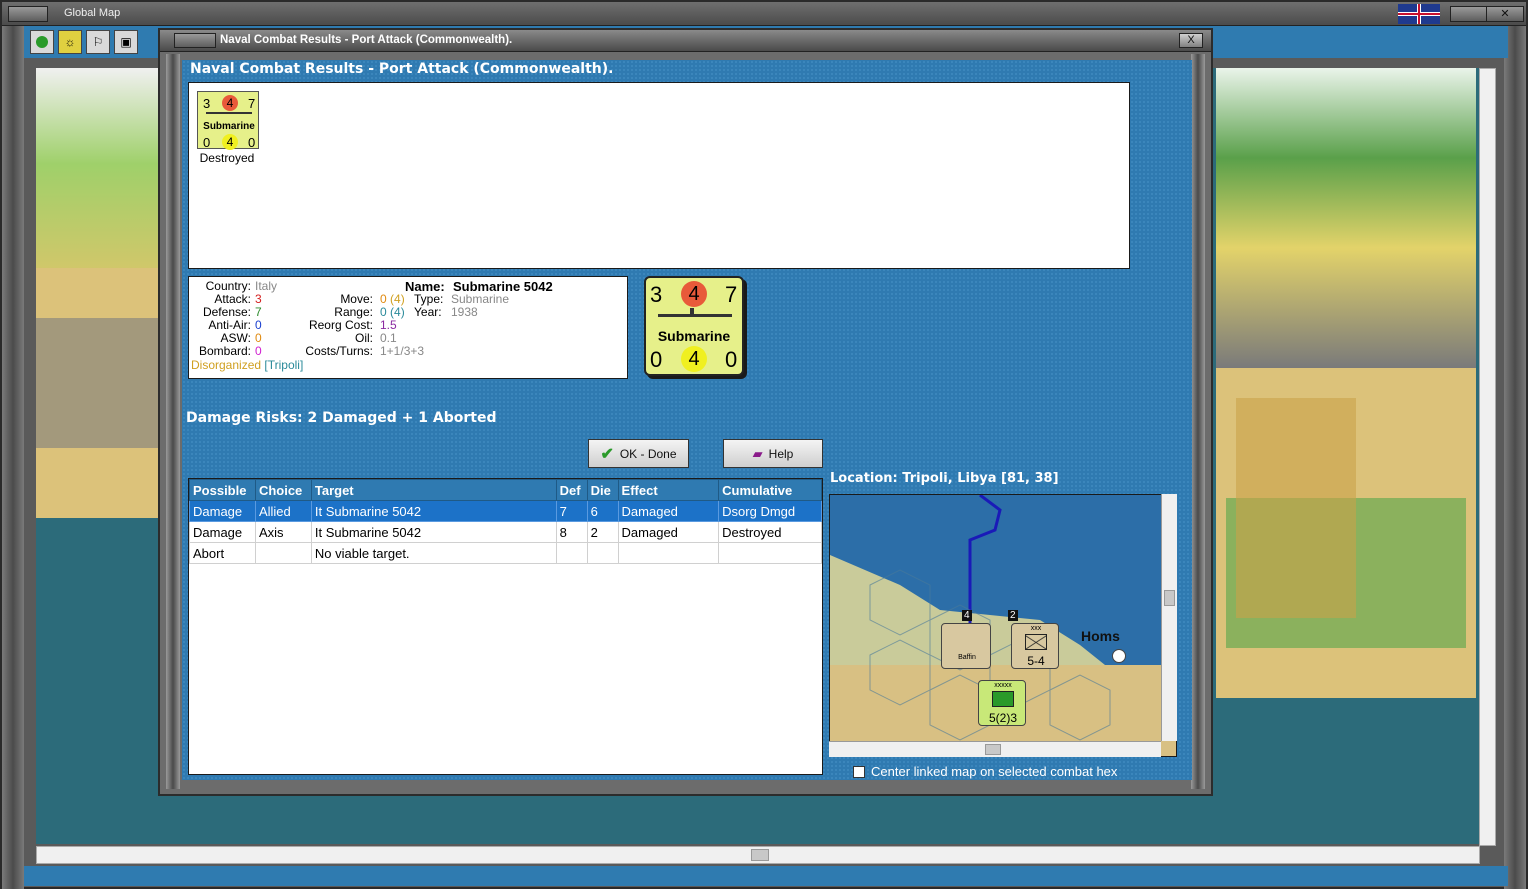 Image resolution: width=1528 pixels, height=889 pixels. What do you see at coordinates (694, 326) in the screenshot?
I see `selected-unit-counter: 3 4 7 Submarine 0 4 0` at bounding box center [694, 326].